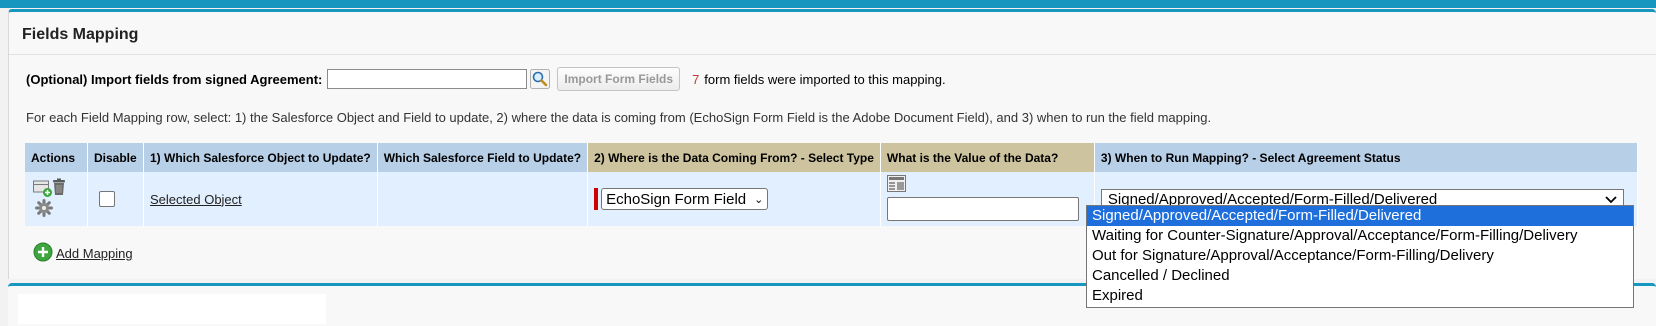 The image size is (1656, 326). What do you see at coordinates (94, 253) in the screenshot?
I see `add-mapping-link: Add Mapping` at bounding box center [94, 253].